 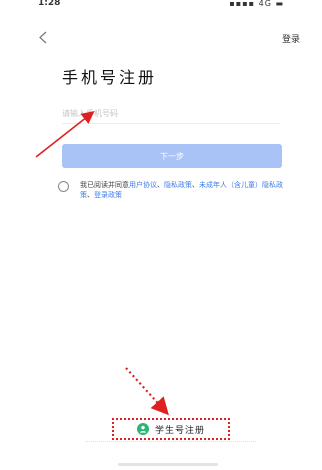 What do you see at coordinates (49, 4) in the screenshot?
I see `status-time: 1:28` at bounding box center [49, 4].